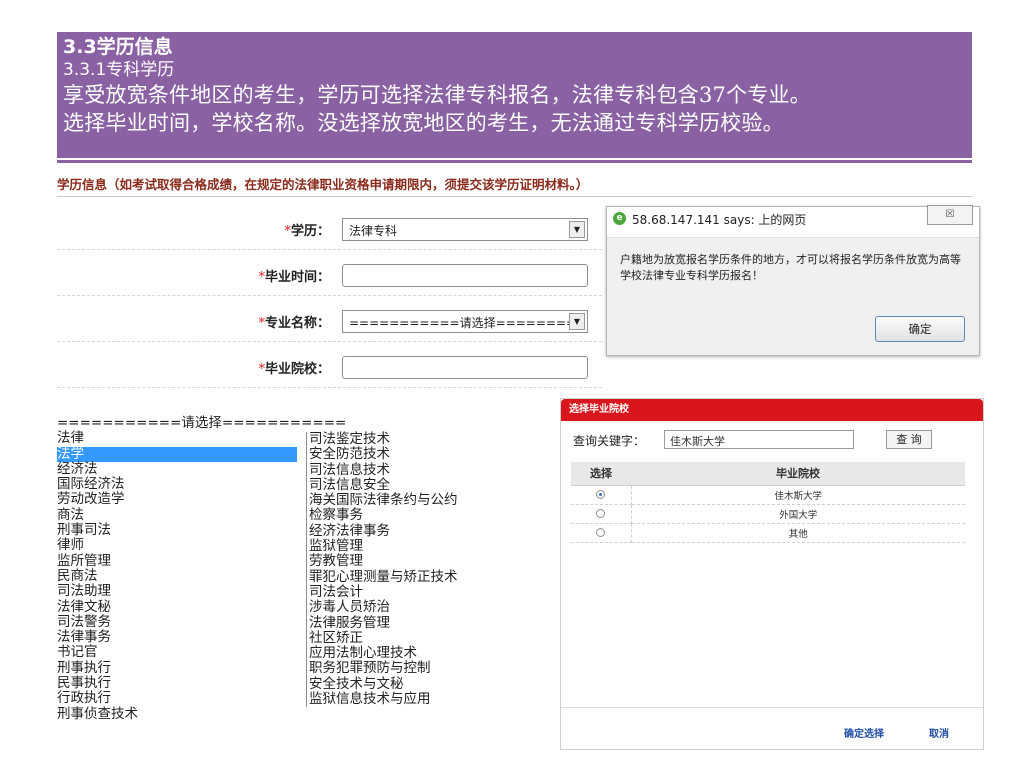 This screenshot has height=768, width=1024. I want to click on major-option: 监狱管理, so click(432, 546).